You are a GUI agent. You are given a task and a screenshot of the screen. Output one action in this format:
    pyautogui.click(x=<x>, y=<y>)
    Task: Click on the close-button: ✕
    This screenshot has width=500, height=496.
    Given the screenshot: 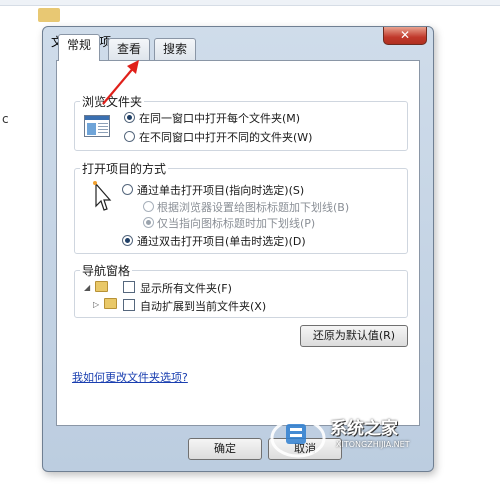 What is the action you would take?
    pyautogui.click(x=405, y=36)
    